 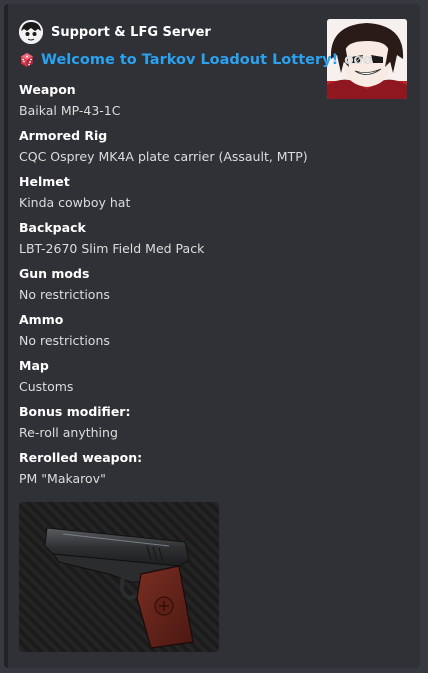 I want to click on field-gun-mods: Gun mods No restrictions, so click(x=169, y=289).